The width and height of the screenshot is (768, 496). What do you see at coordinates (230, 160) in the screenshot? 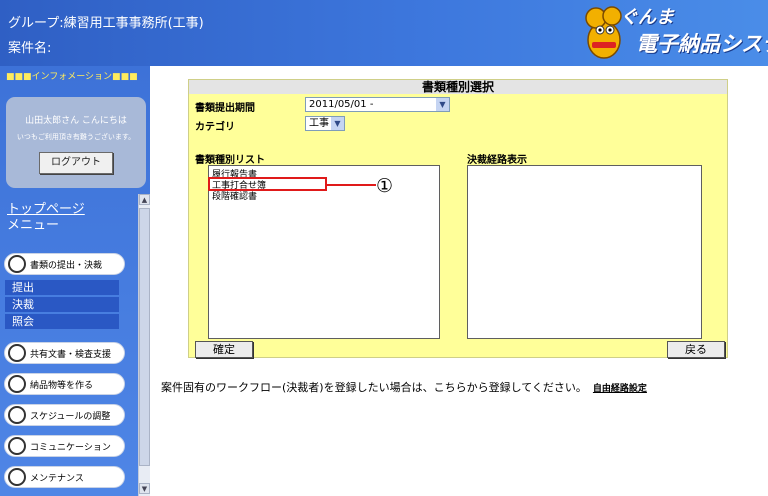
I see `doc-list-label: 書類種別リスト` at bounding box center [230, 160].